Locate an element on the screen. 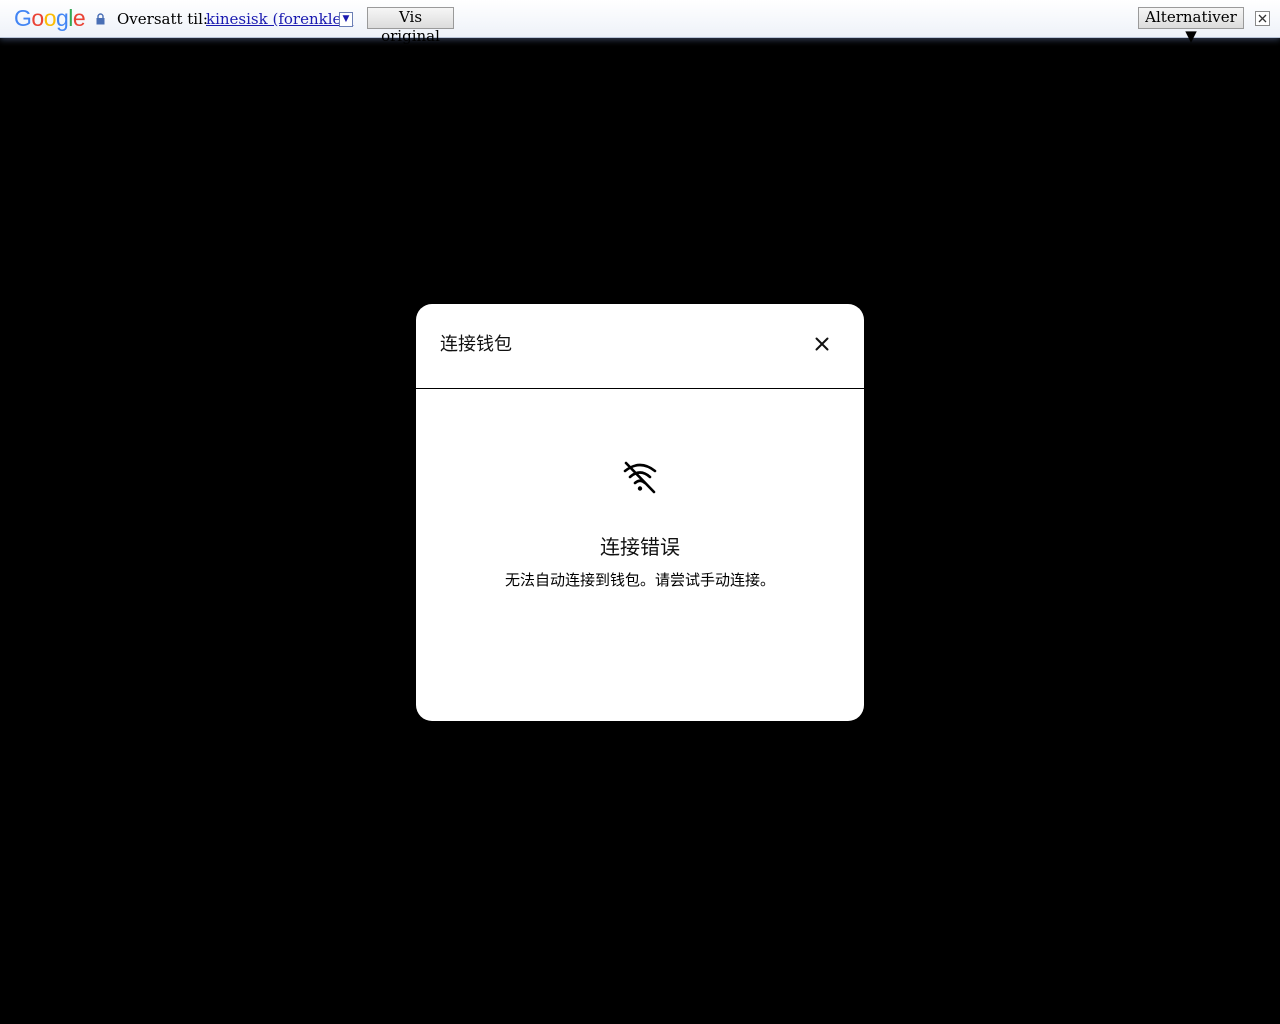 This screenshot has width=1280, height=1024. error-message: 无法自动连接到钱包。请尝试手动连接。 is located at coordinates (639, 580).